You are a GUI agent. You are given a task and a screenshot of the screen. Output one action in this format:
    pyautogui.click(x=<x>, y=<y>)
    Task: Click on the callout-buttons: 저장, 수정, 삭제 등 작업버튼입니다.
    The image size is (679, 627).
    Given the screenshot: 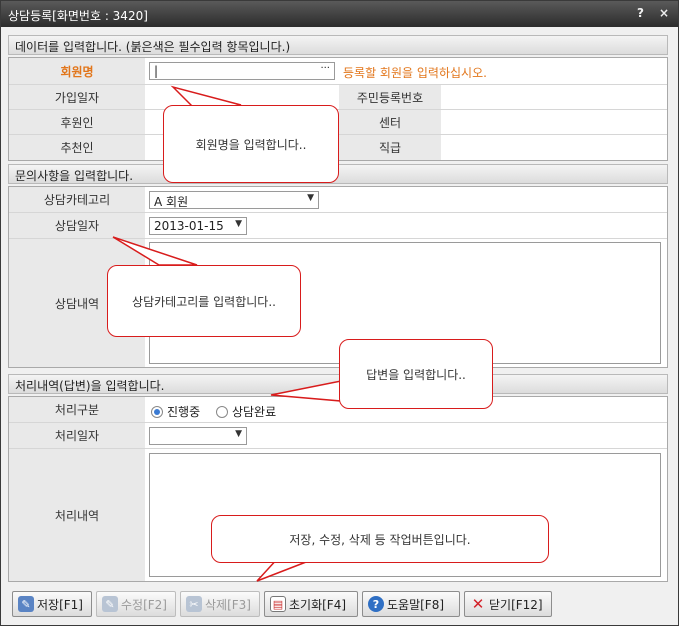 What is the action you would take?
    pyautogui.click(x=380, y=539)
    